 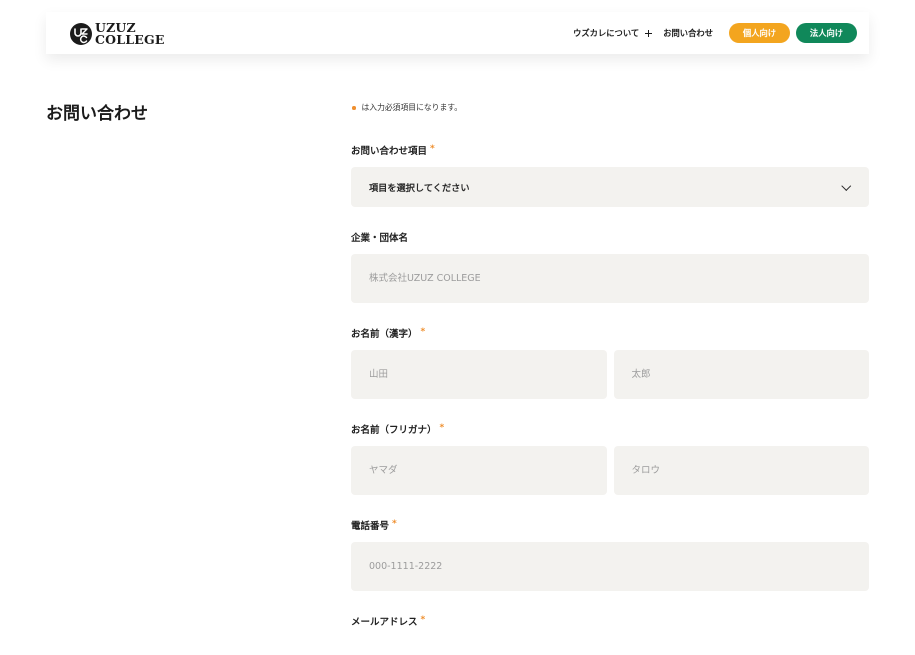 What do you see at coordinates (479, 470) in the screenshot?
I see `last-name-kana-input` at bounding box center [479, 470].